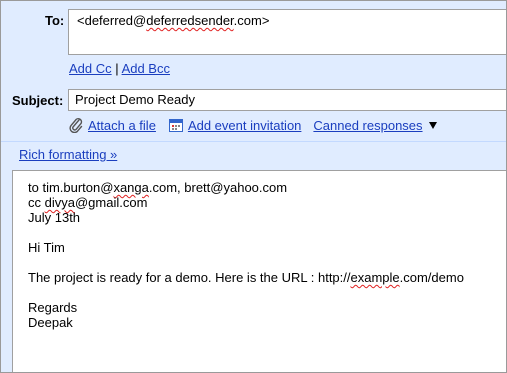  What do you see at coordinates (112, 20) in the screenshot?
I see `to-value-prefix: <deferred@` at bounding box center [112, 20].